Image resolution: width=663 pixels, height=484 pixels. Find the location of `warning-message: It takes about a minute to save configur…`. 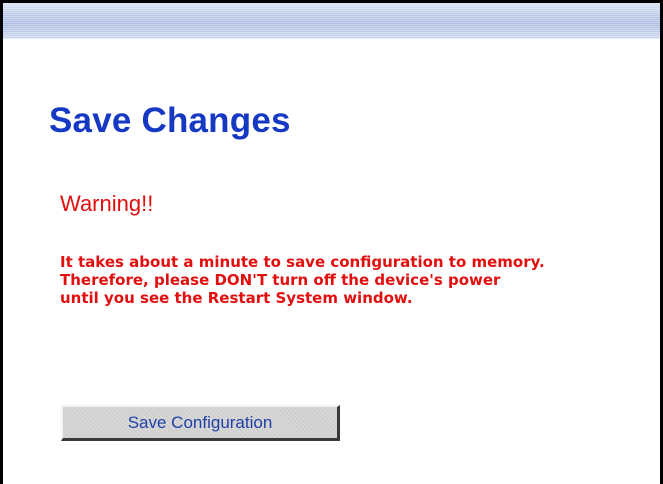

warning-message: It takes about a minute to save configur… is located at coordinates (360, 280).